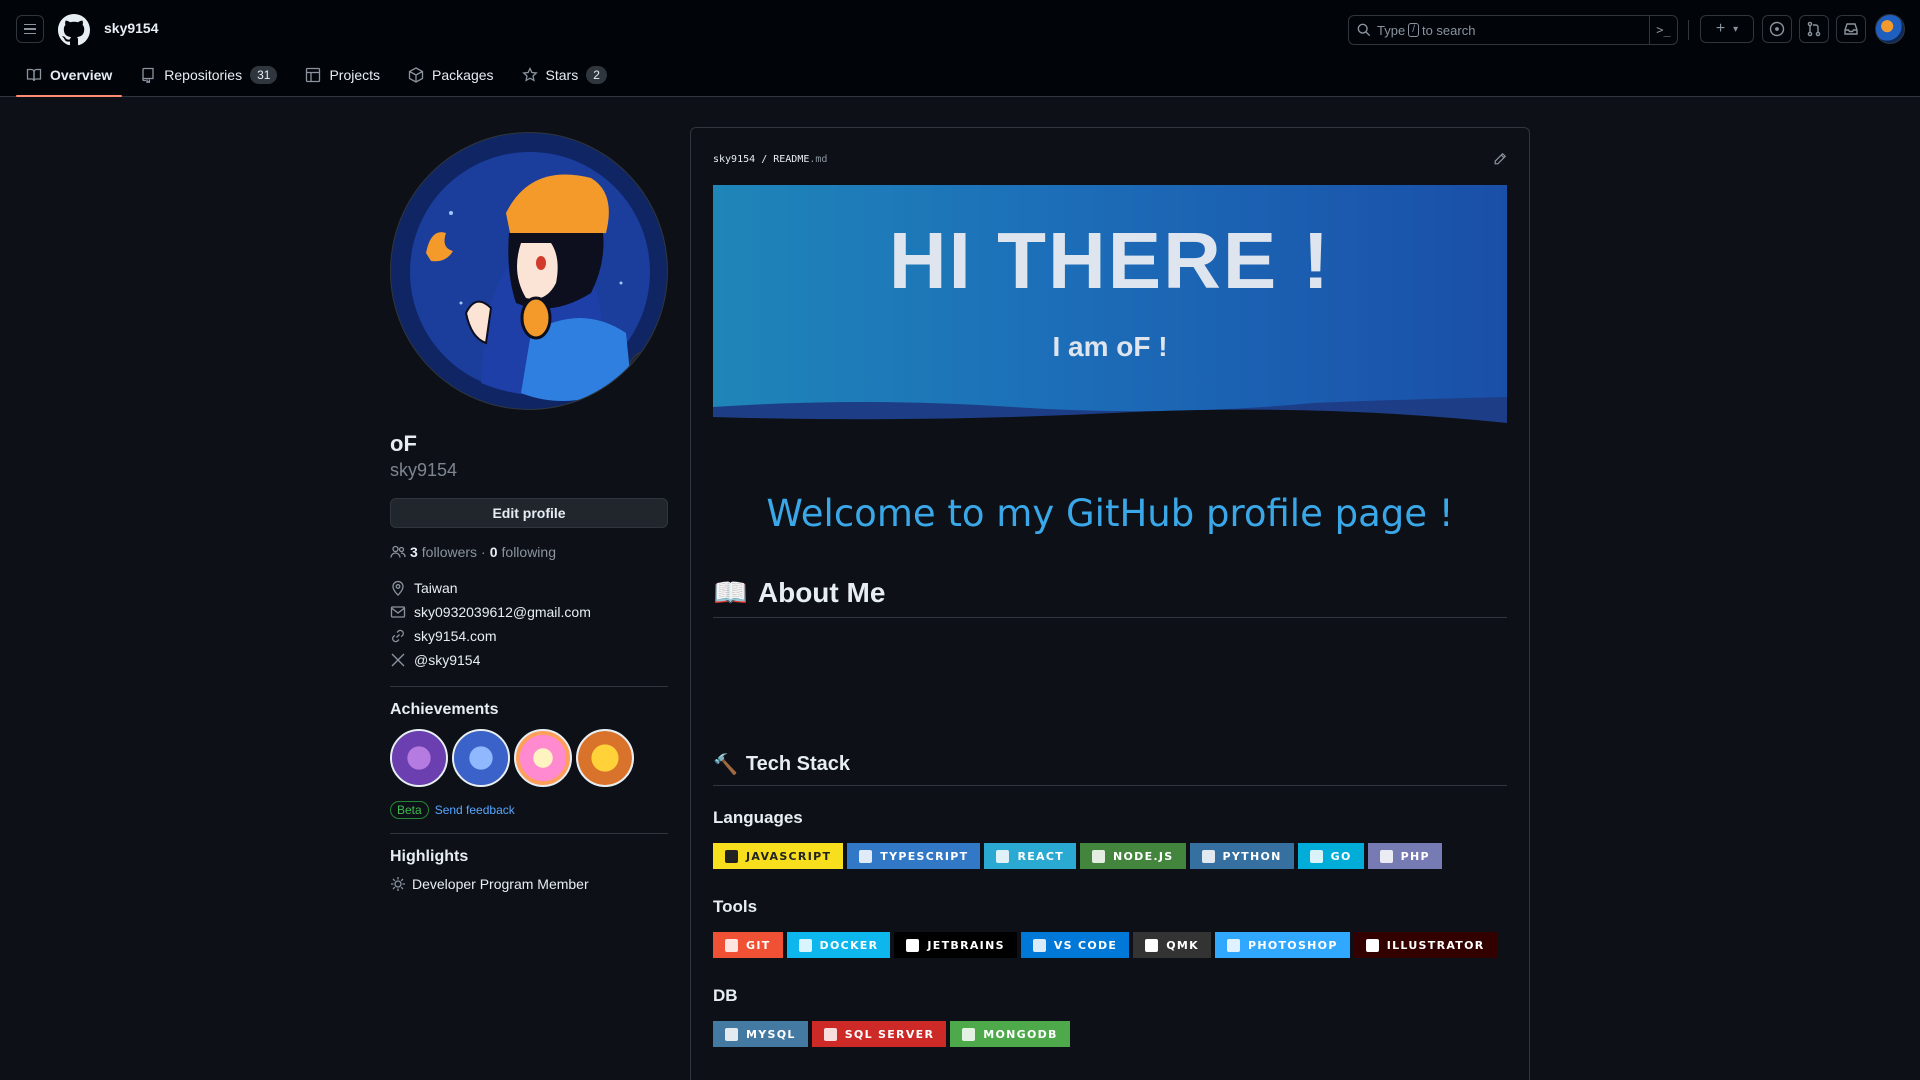  What do you see at coordinates (543, 758) in the screenshot?
I see `achievement-yolo-badge` at bounding box center [543, 758].